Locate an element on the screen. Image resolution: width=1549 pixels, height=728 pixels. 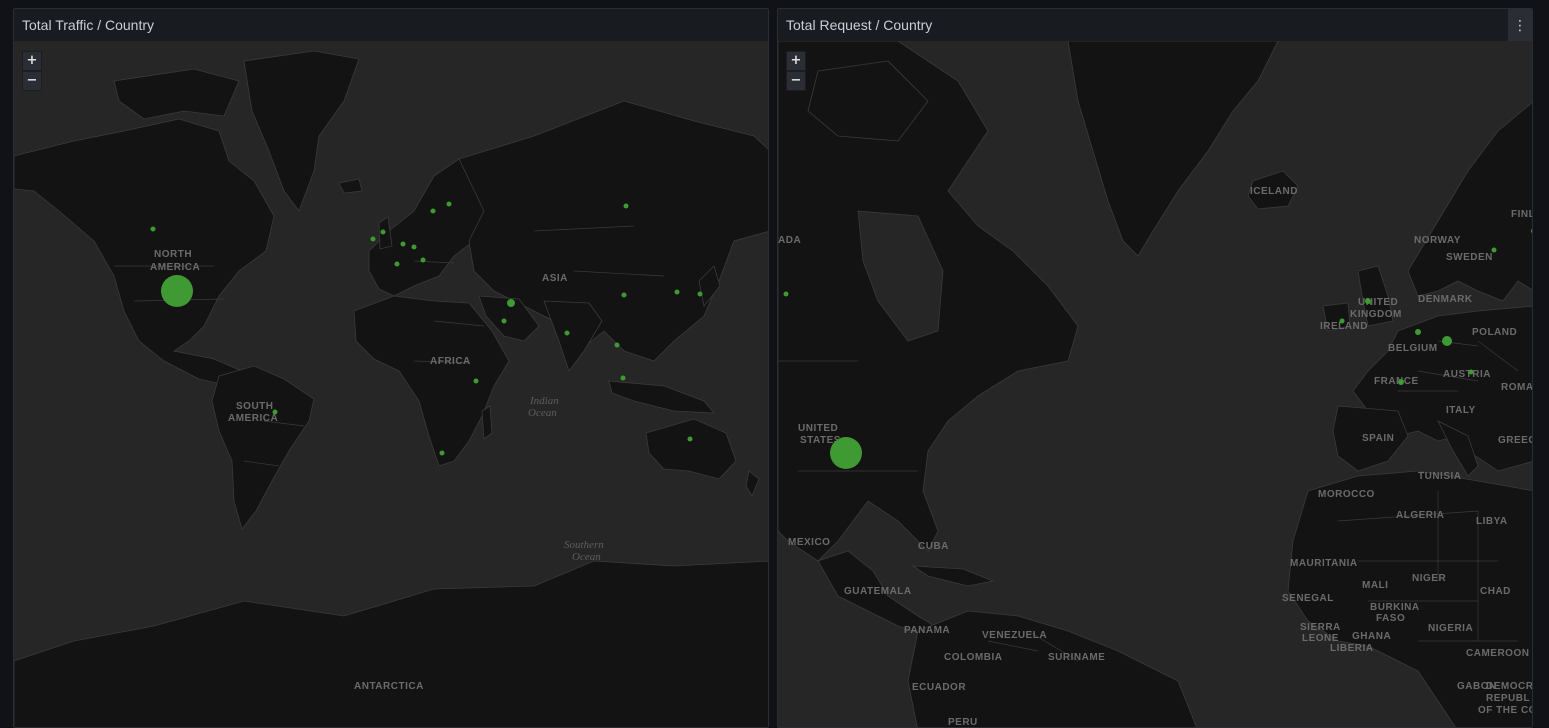
new-zealand is located at coordinates (752, 483).